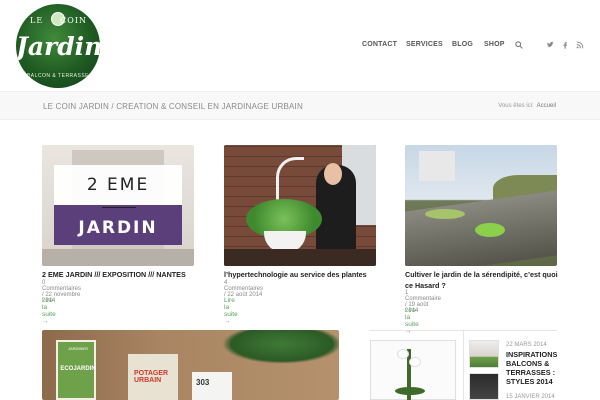 The width and height of the screenshot is (600, 400). What do you see at coordinates (413, 370) in the screenshot?
I see `sidebar-image-orchid` at bounding box center [413, 370].